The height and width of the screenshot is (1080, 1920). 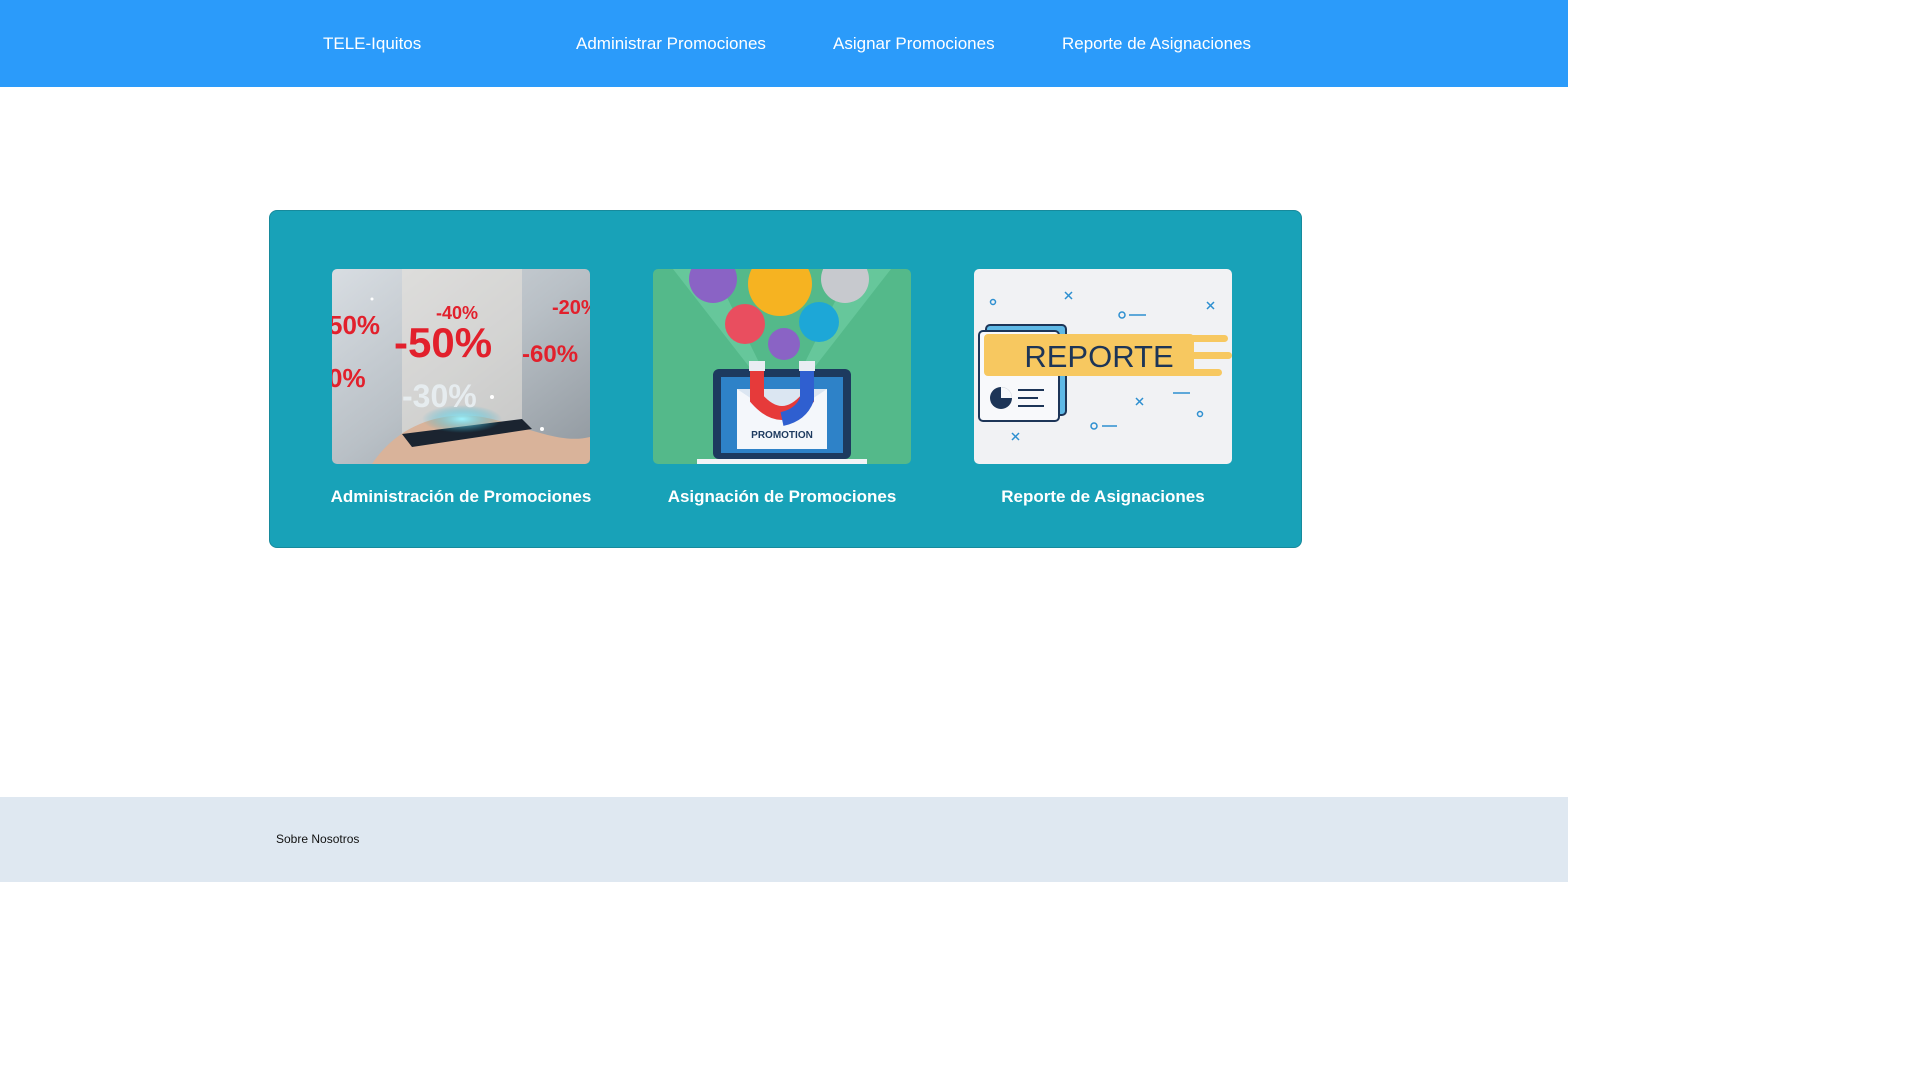 I want to click on nav-reporte-asignaciones: Reporte de Asignaciones, so click(x=1156, y=44).